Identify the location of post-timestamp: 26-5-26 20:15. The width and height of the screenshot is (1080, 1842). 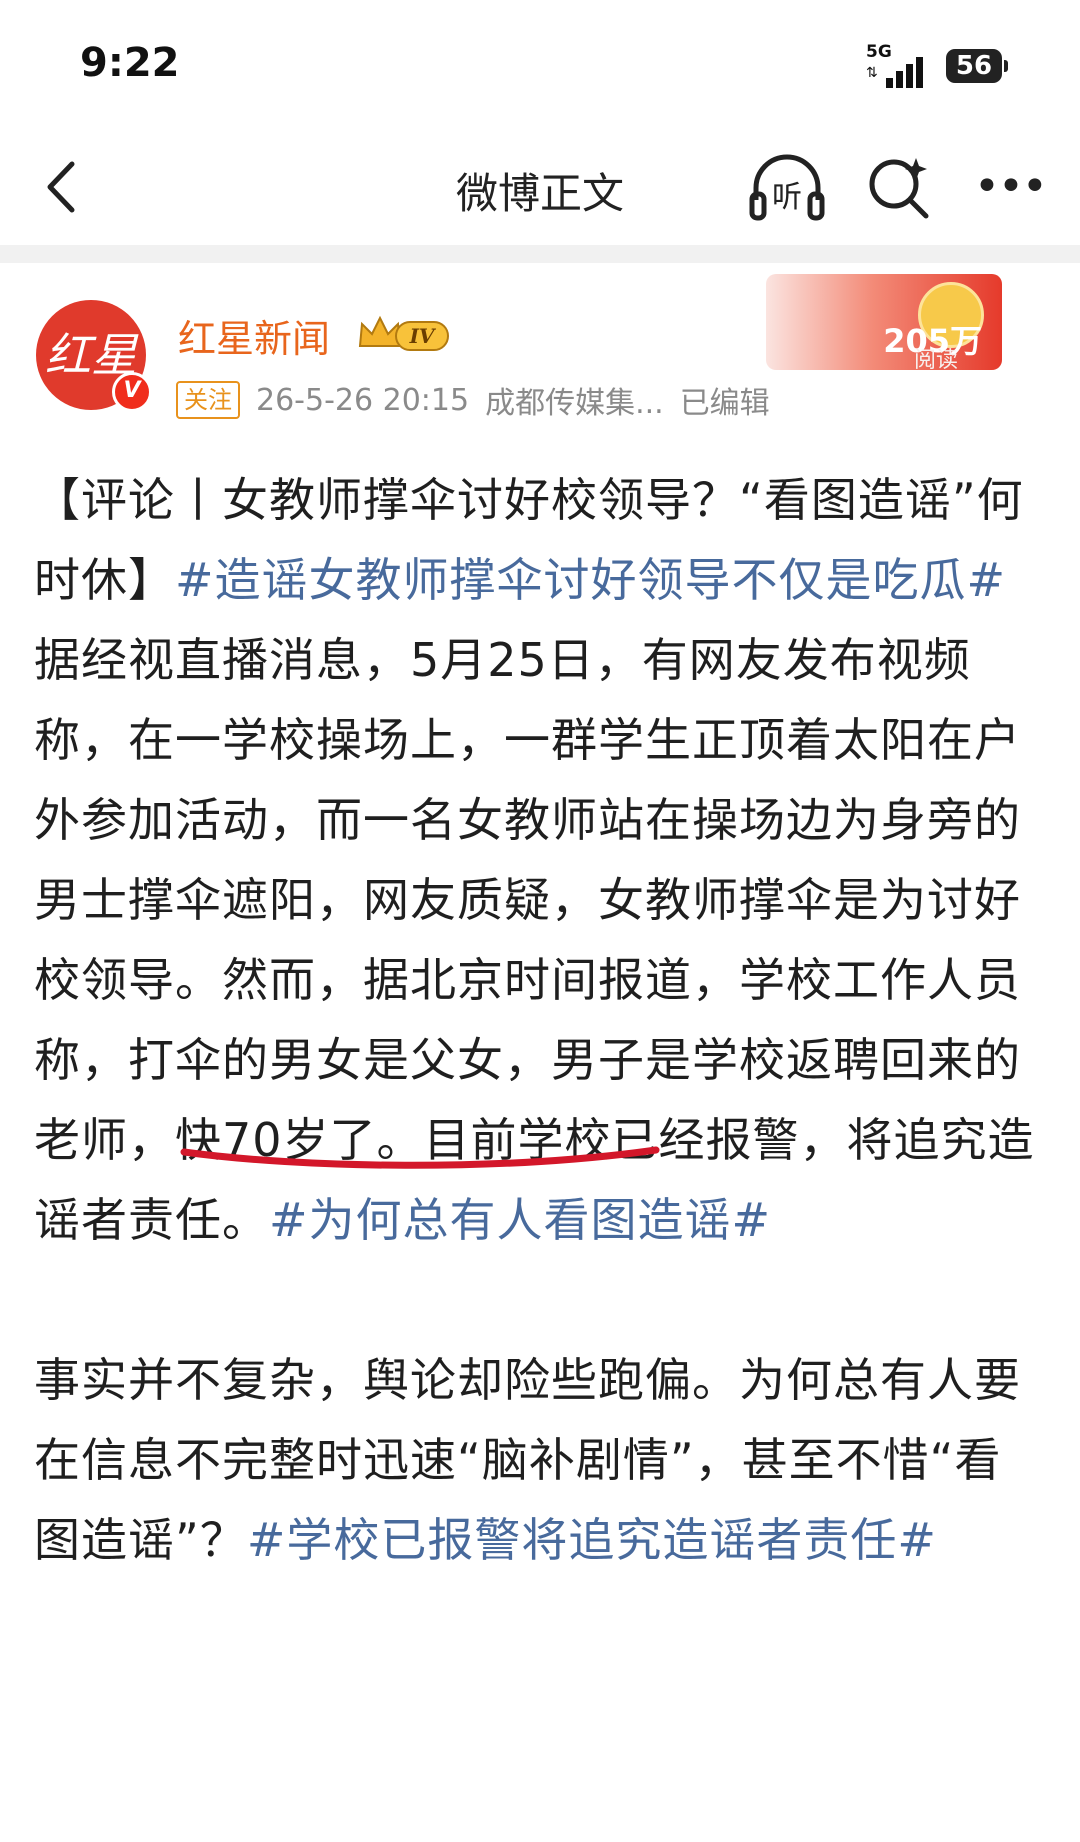
(363, 400).